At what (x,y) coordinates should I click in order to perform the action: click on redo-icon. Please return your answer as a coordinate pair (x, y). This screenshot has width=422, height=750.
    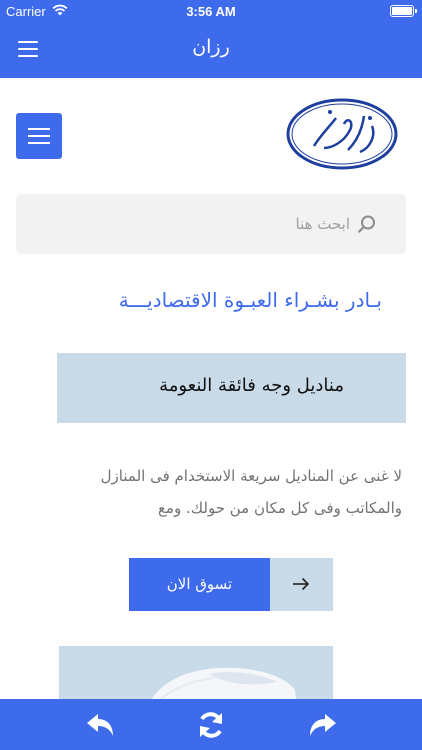
    Looking at the image, I should click on (323, 725).